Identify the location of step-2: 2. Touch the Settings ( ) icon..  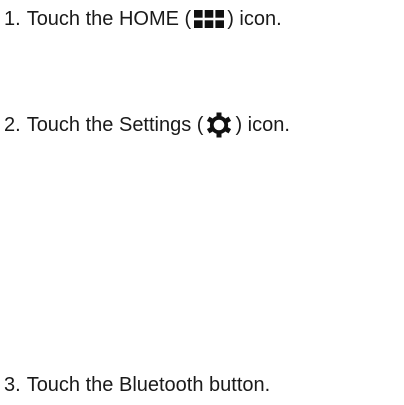
(147, 125).